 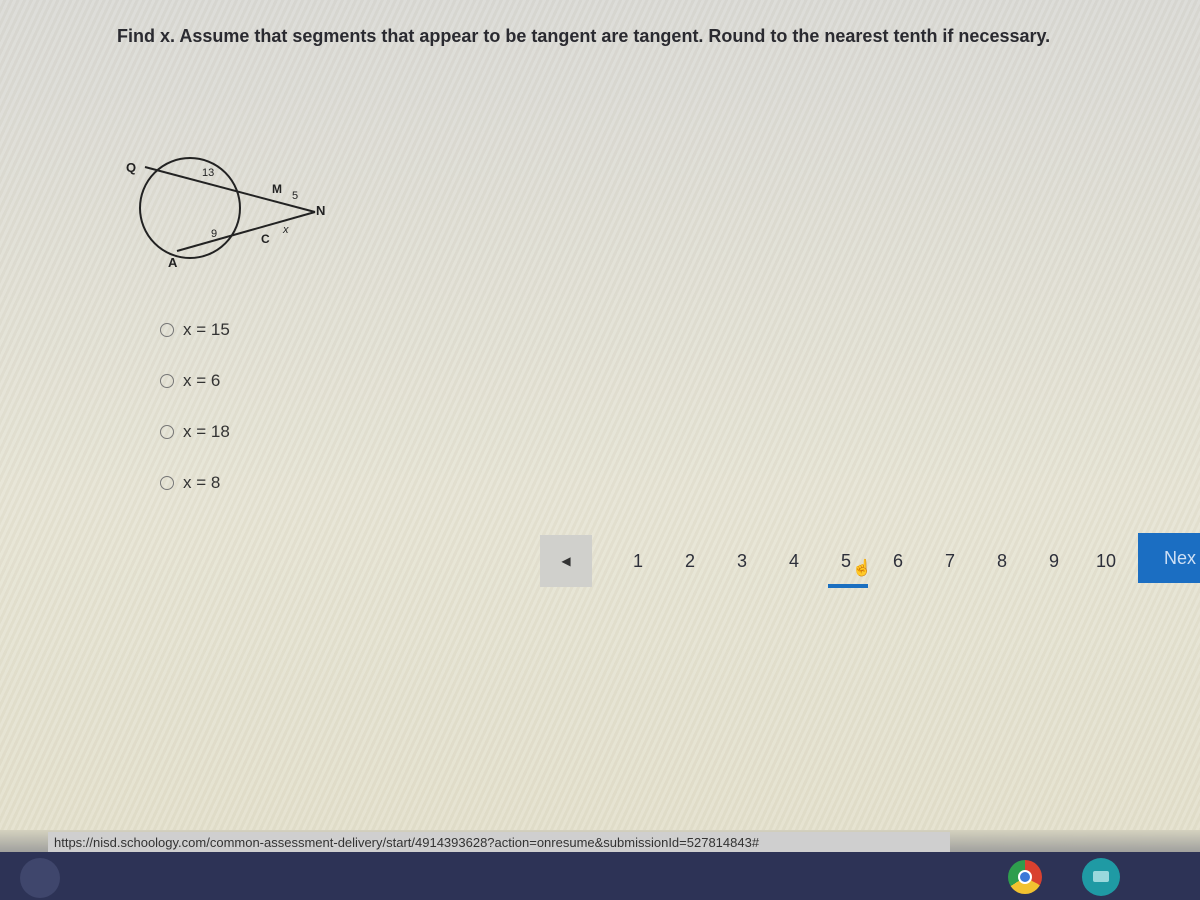 What do you see at coordinates (265, 239) in the screenshot?
I see `label-C: C` at bounding box center [265, 239].